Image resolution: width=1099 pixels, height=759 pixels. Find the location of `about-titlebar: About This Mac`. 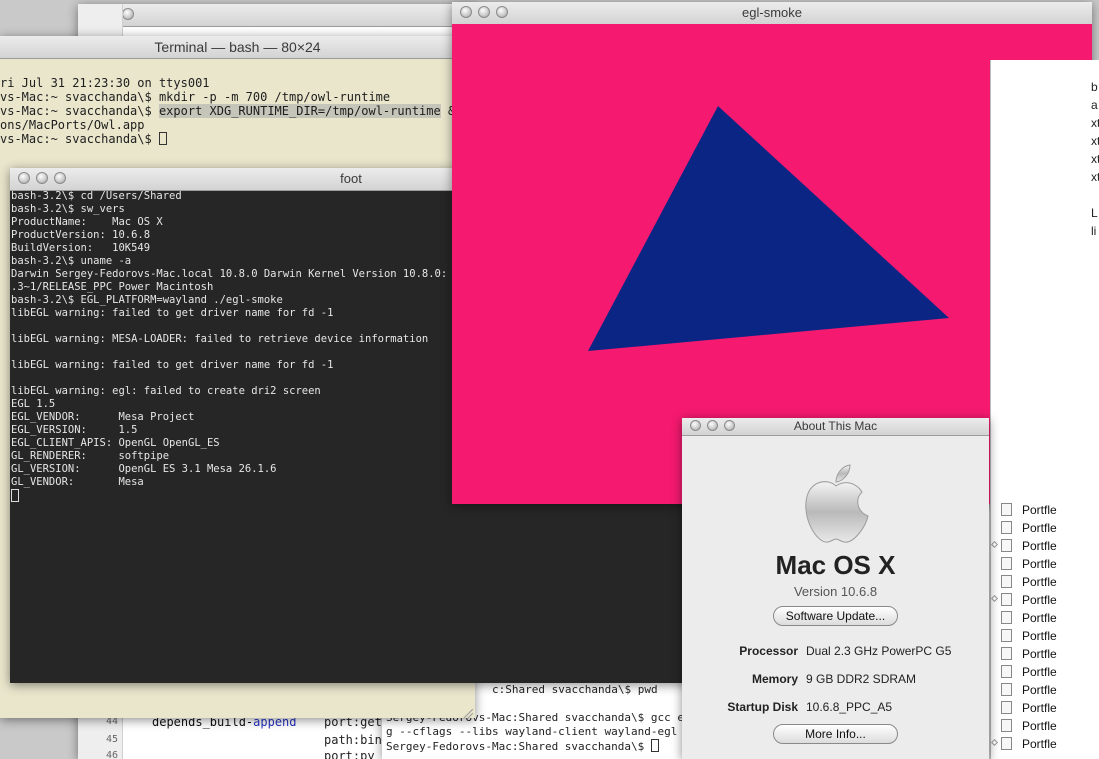

about-titlebar: About This Mac is located at coordinates (835, 427).